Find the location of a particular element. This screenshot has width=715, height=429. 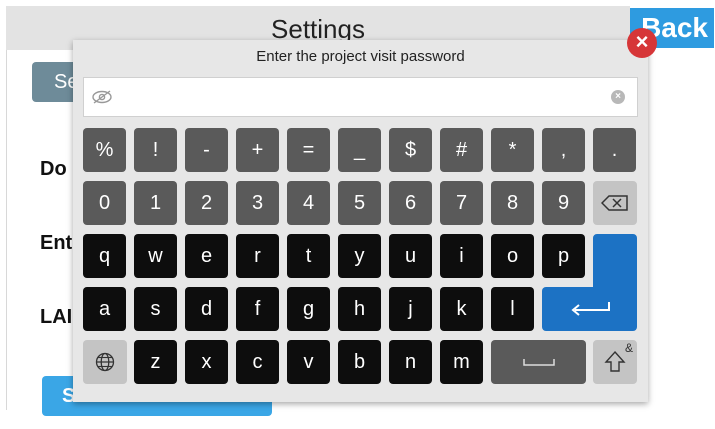

key-label: l is located at coordinates (512, 308).